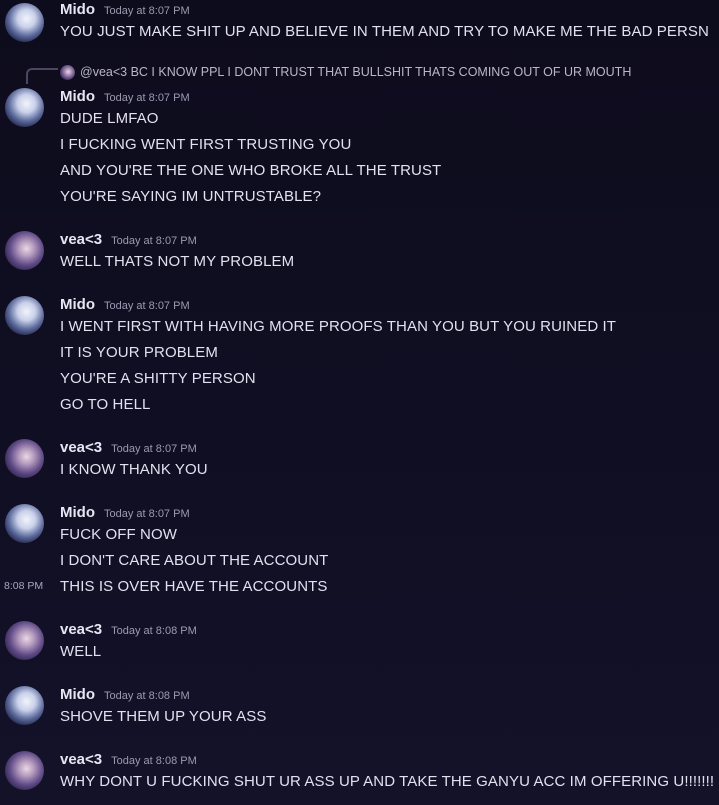  Describe the element at coordinates (109, 118) in the screenshot. I see `message-text: DUDE LMFAO` at that location.